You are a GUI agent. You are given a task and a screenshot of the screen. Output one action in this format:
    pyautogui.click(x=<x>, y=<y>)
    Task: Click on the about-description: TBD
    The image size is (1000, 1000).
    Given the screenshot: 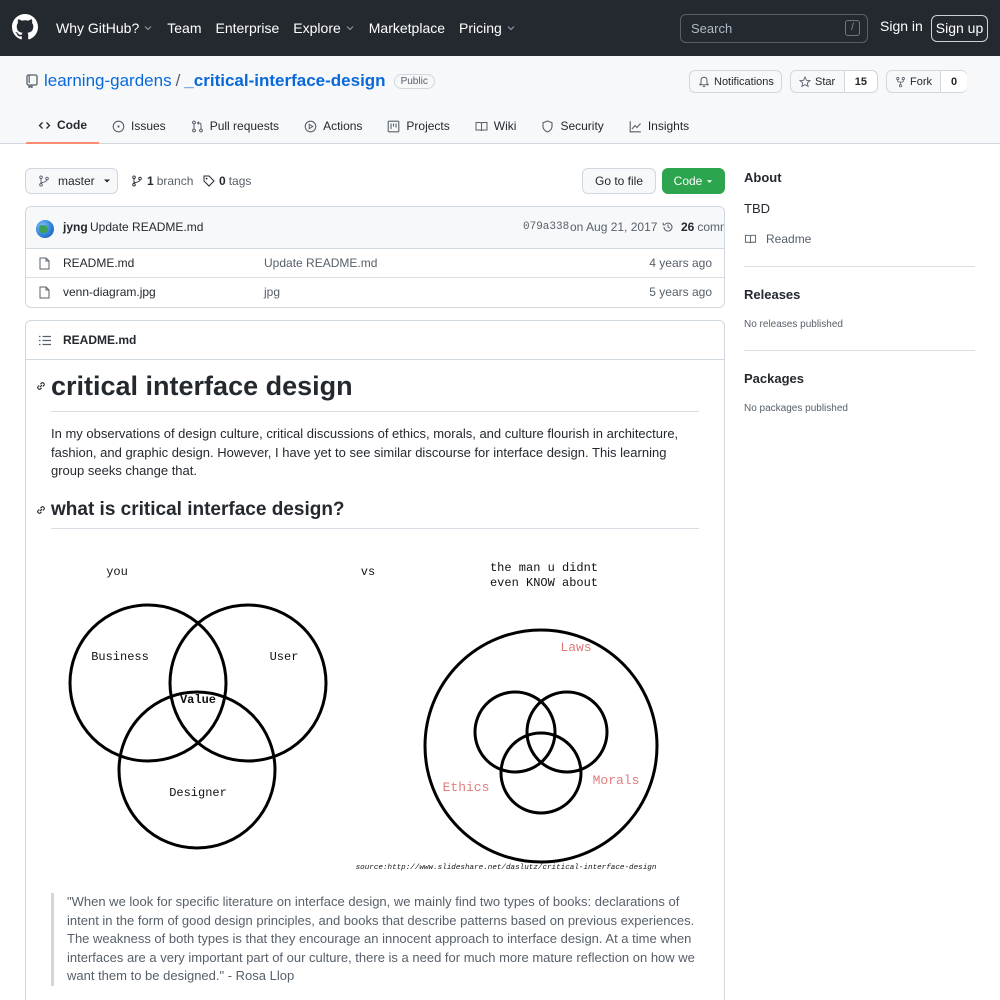 What is the action you would take?
    pyautogui.click(x=757, y=208)
    